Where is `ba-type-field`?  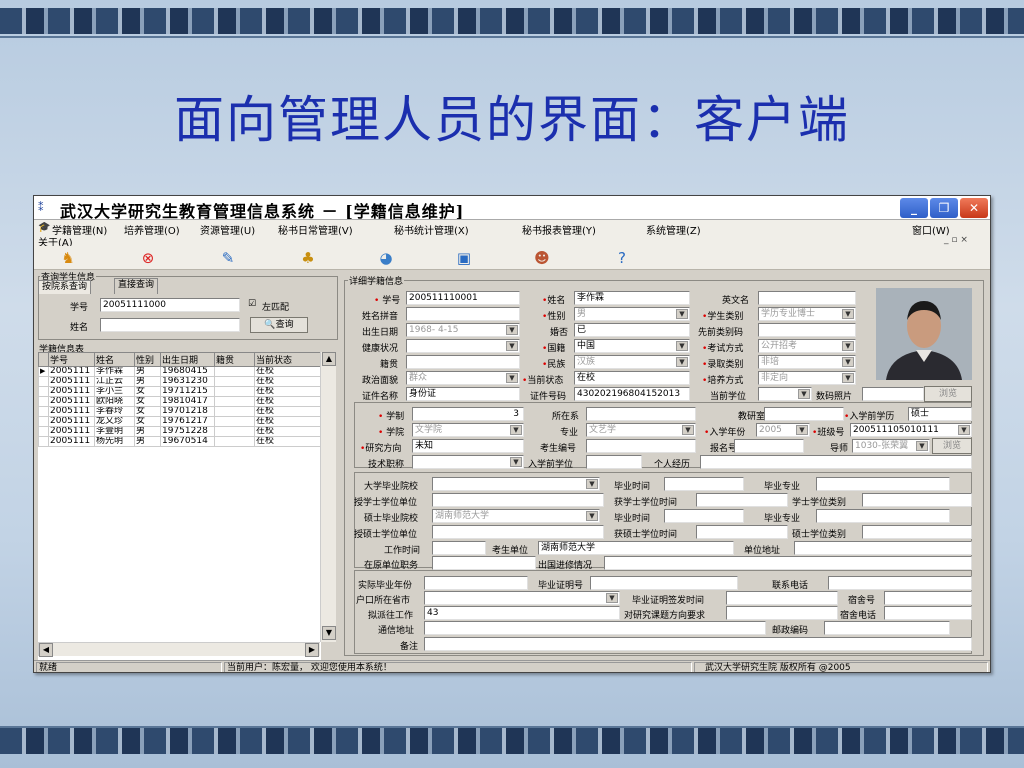 ba-type-field is located at coordinates (917, 500).